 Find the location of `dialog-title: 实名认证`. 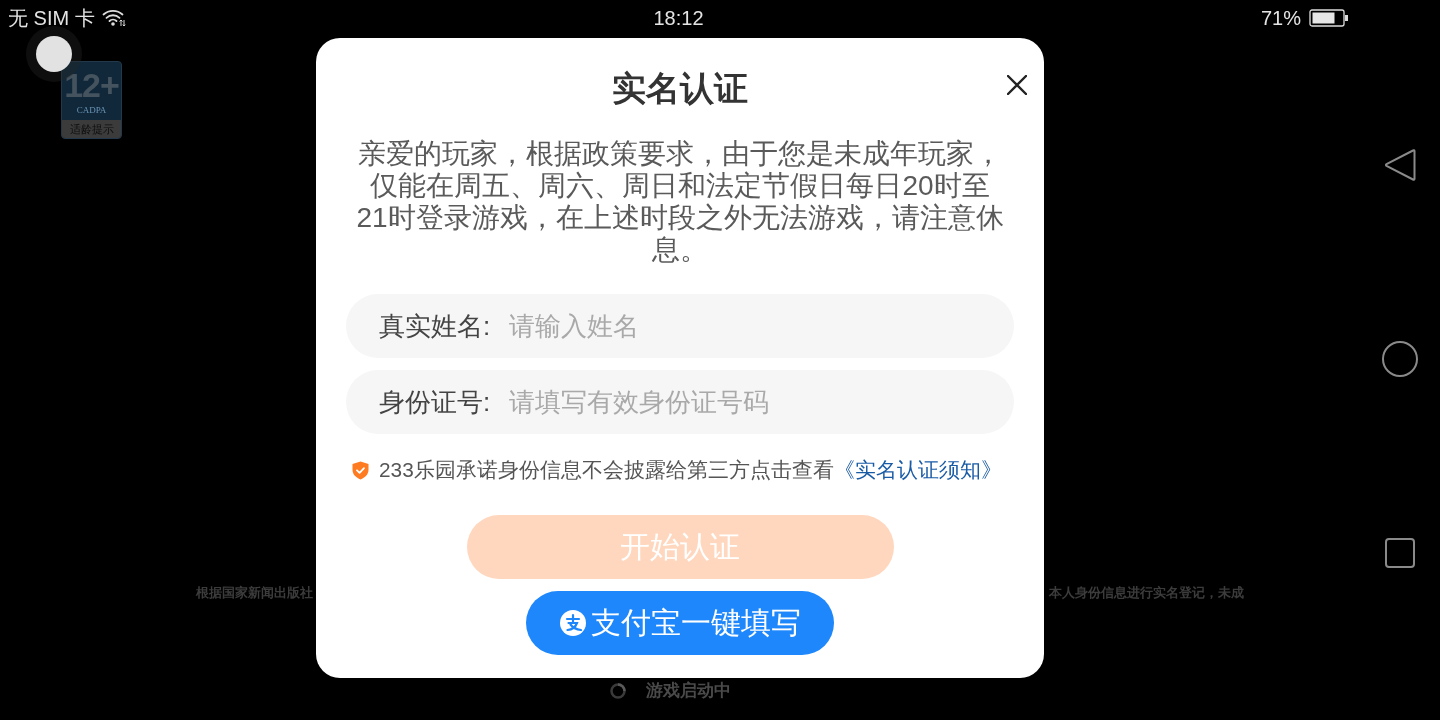

dialog-title: 实名认证 is located at coordinates (680, 88).